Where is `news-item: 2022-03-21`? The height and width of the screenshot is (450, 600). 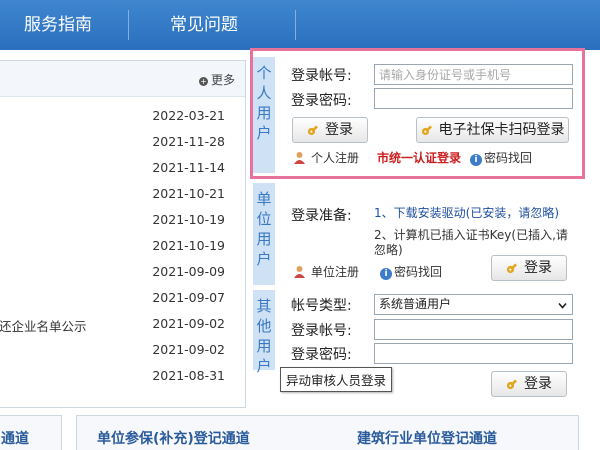 news-item: 2022-03-21 is located at coordinates (122, 116).